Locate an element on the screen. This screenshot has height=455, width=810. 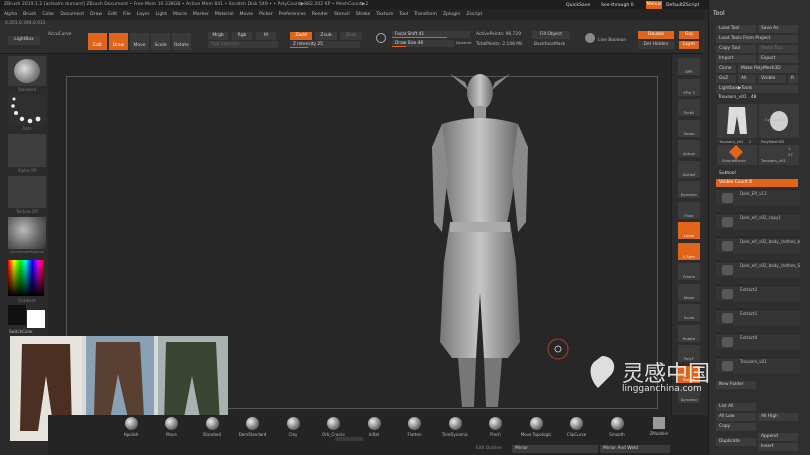
menu-draw: Draw is located at coordinates (96, 14).